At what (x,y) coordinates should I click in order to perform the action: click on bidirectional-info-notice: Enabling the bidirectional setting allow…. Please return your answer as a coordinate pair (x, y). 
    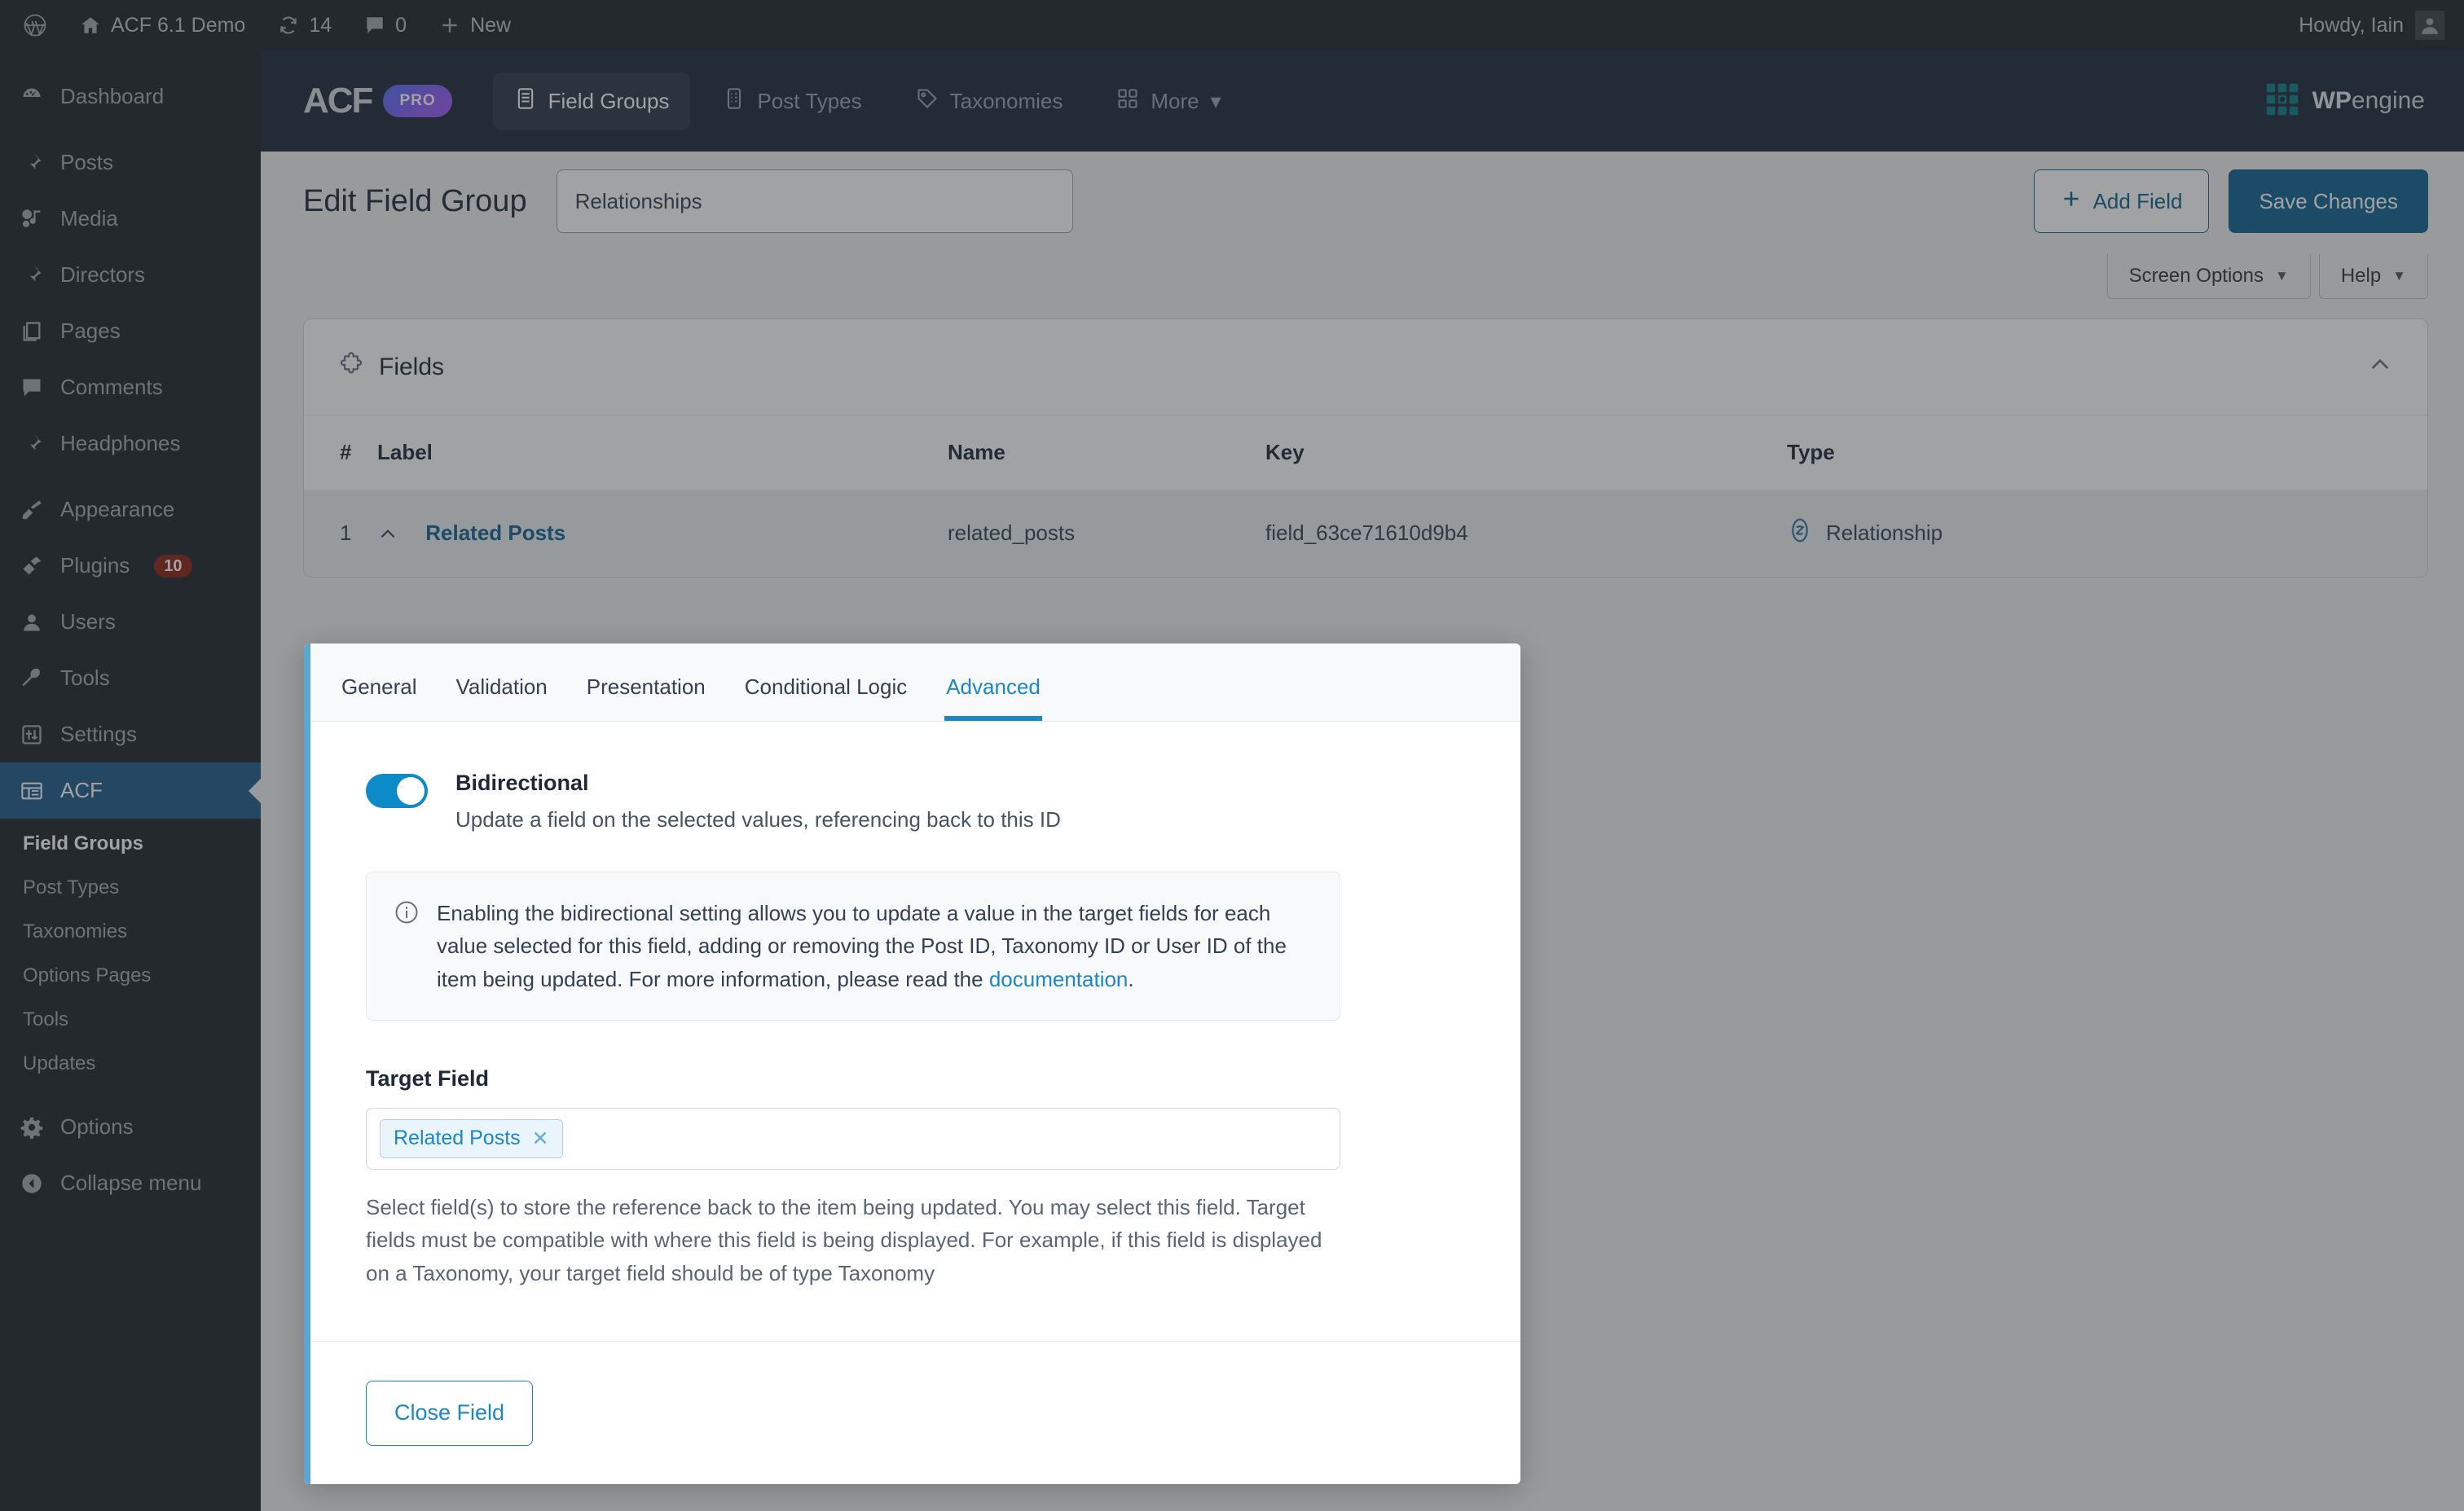
    Looking at the image, I should click on (853, 946).